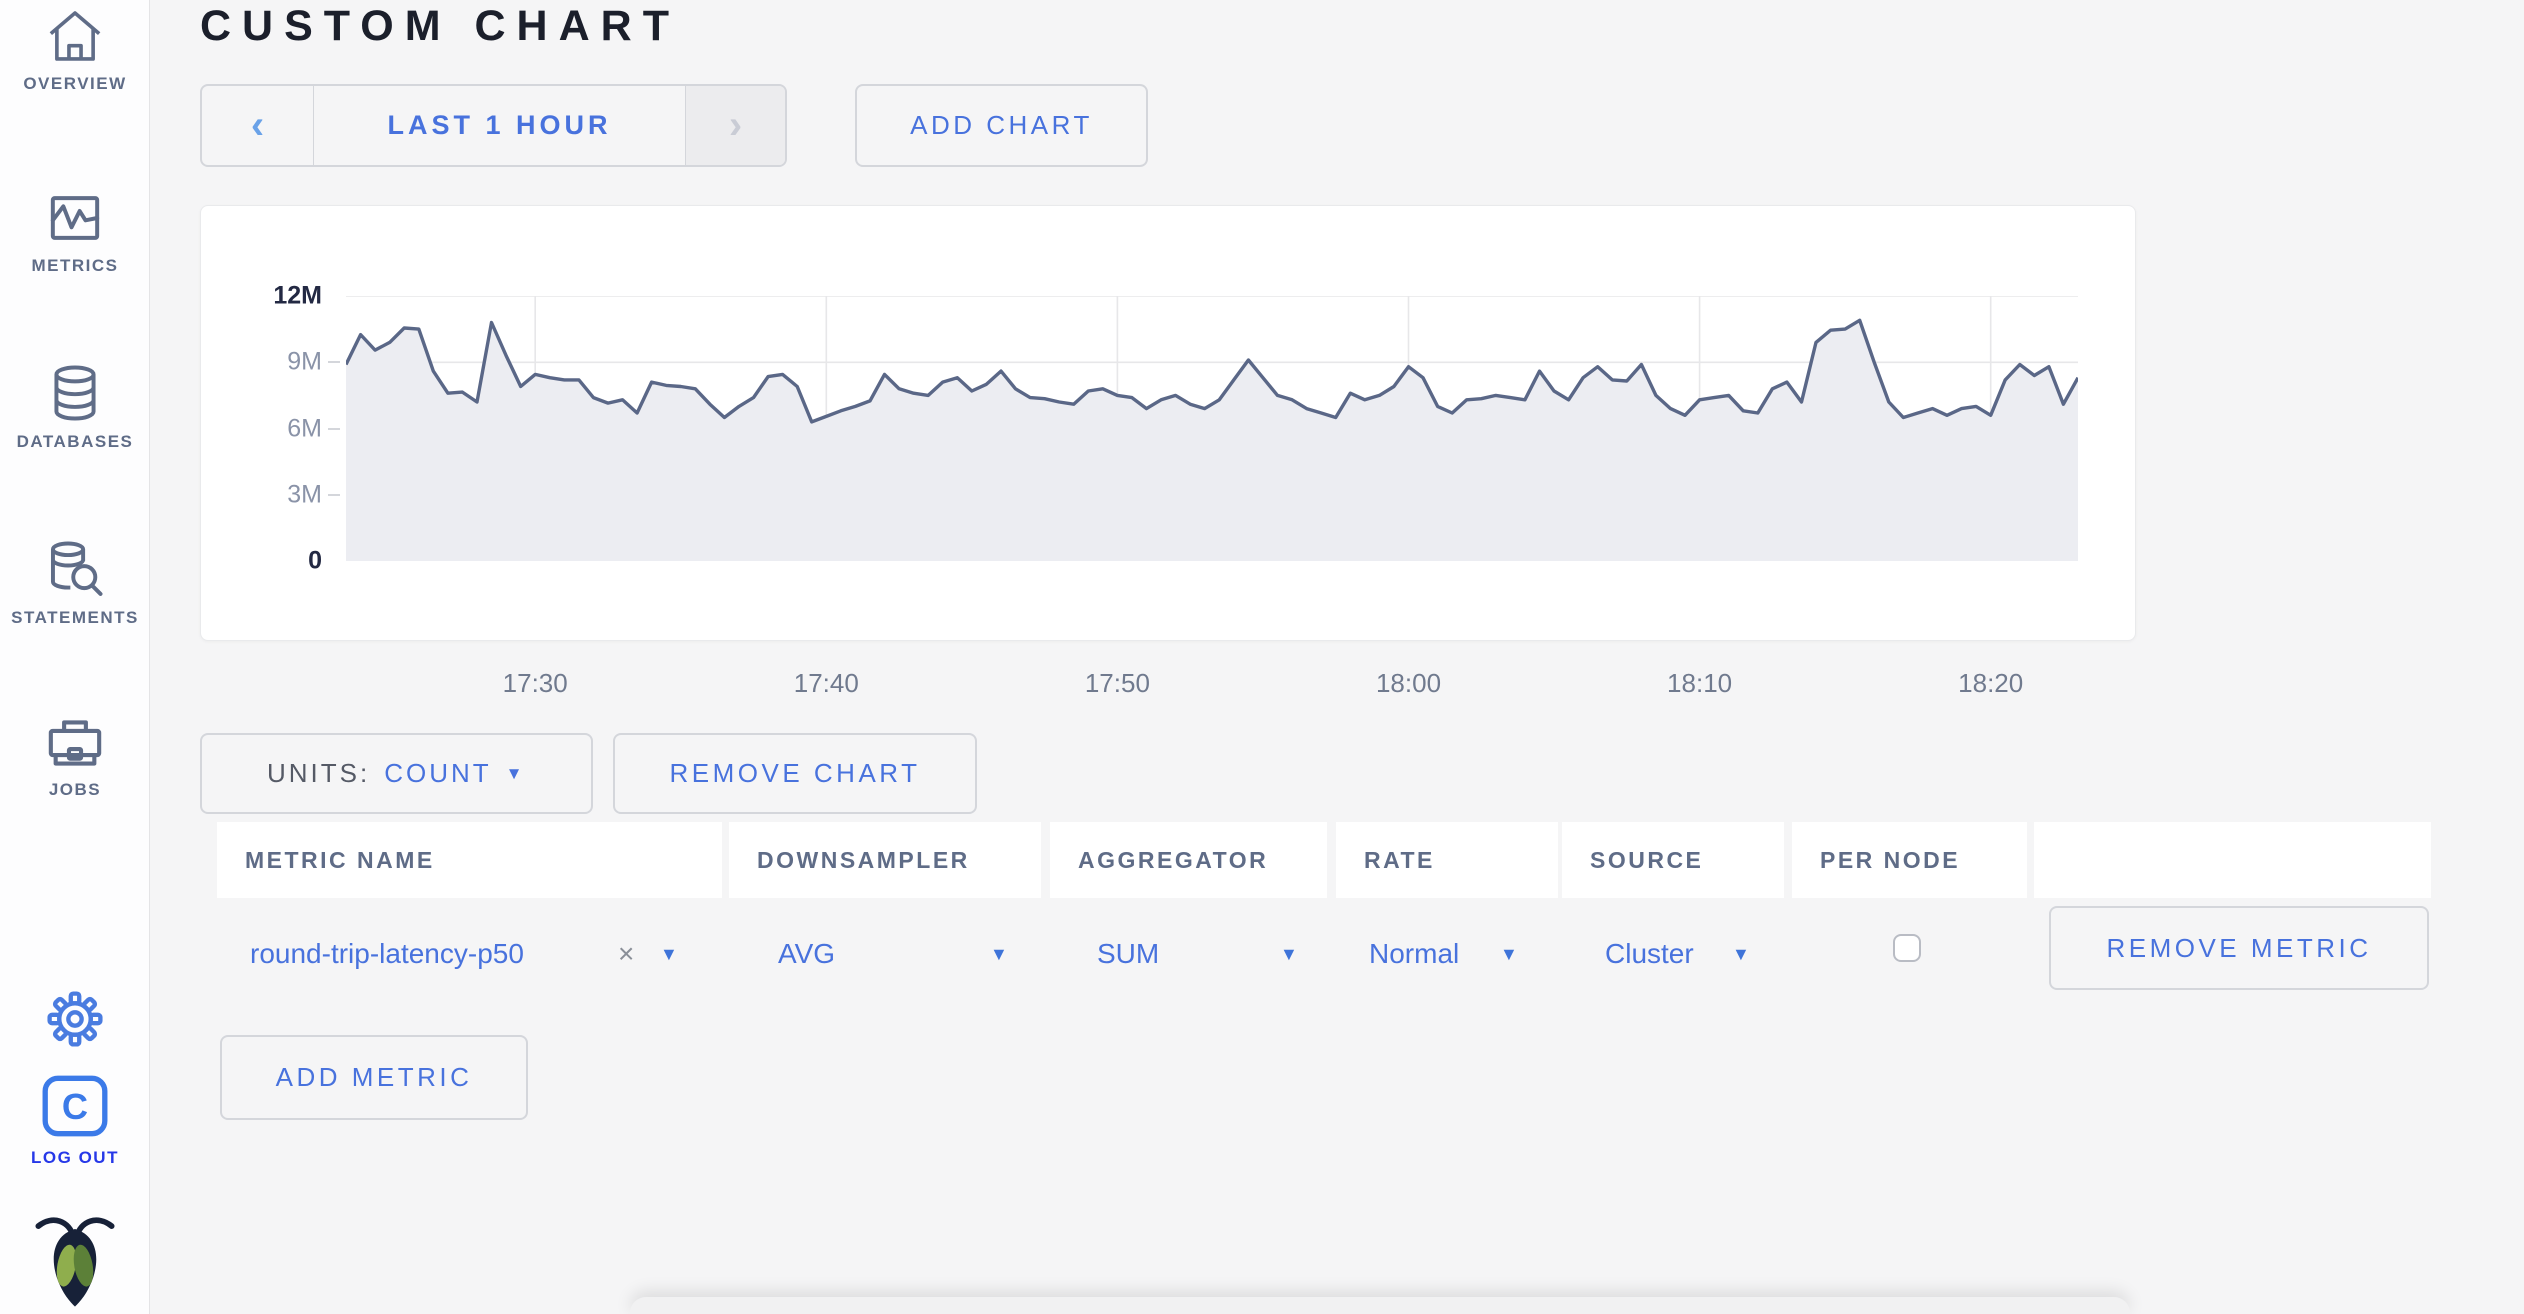 This screenshot has width=2524, height=1314. What do you see at coordinates (535, 683) in the screenshot?
I see `x-axis-tick-label: 17:30` at bounding box center [535, 683].